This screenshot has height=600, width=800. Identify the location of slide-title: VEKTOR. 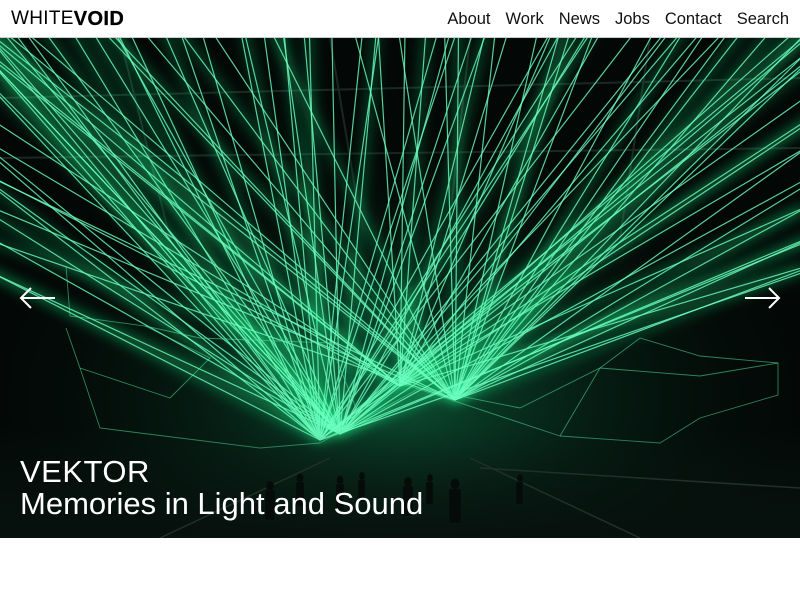
(85, 471).